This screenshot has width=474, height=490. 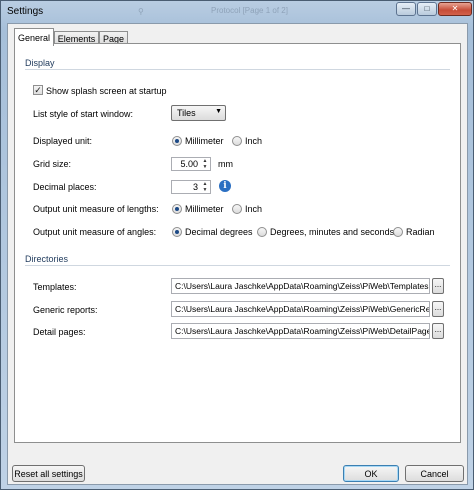 What do you see at coordinates (95, 232) in the screenshot?
I see `angles-label: Output unit measure of angles:` at bounding box center [95, 232].